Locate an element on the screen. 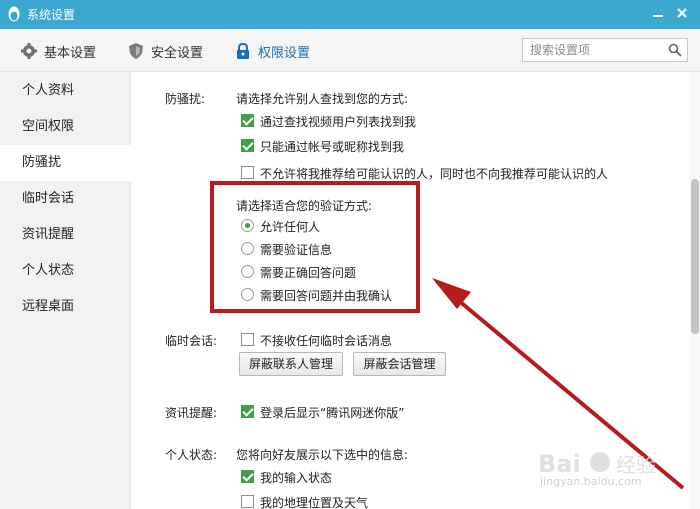 Image resolution: width=700 pixels, height=509 pixels. lock-icon is located at coordinates (243, 50).